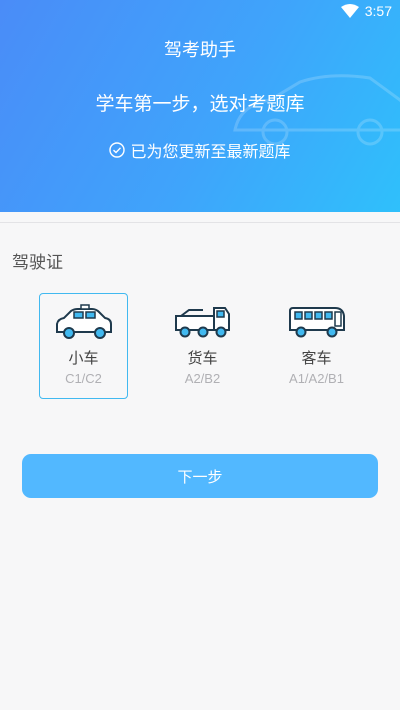 This screenshot has height=710, width=400. What do you see at coordinates (83, 378) in the screenshot?
I see `option-license-codes: C1/C2` at bounding box center [83, 378].